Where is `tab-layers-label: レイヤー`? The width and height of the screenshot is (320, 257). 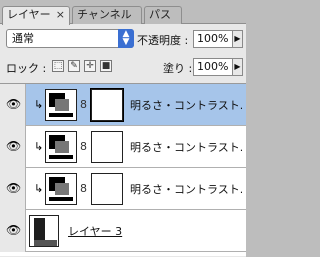
tab-layers-label: レイヤー is located at coordinates (29, 14).